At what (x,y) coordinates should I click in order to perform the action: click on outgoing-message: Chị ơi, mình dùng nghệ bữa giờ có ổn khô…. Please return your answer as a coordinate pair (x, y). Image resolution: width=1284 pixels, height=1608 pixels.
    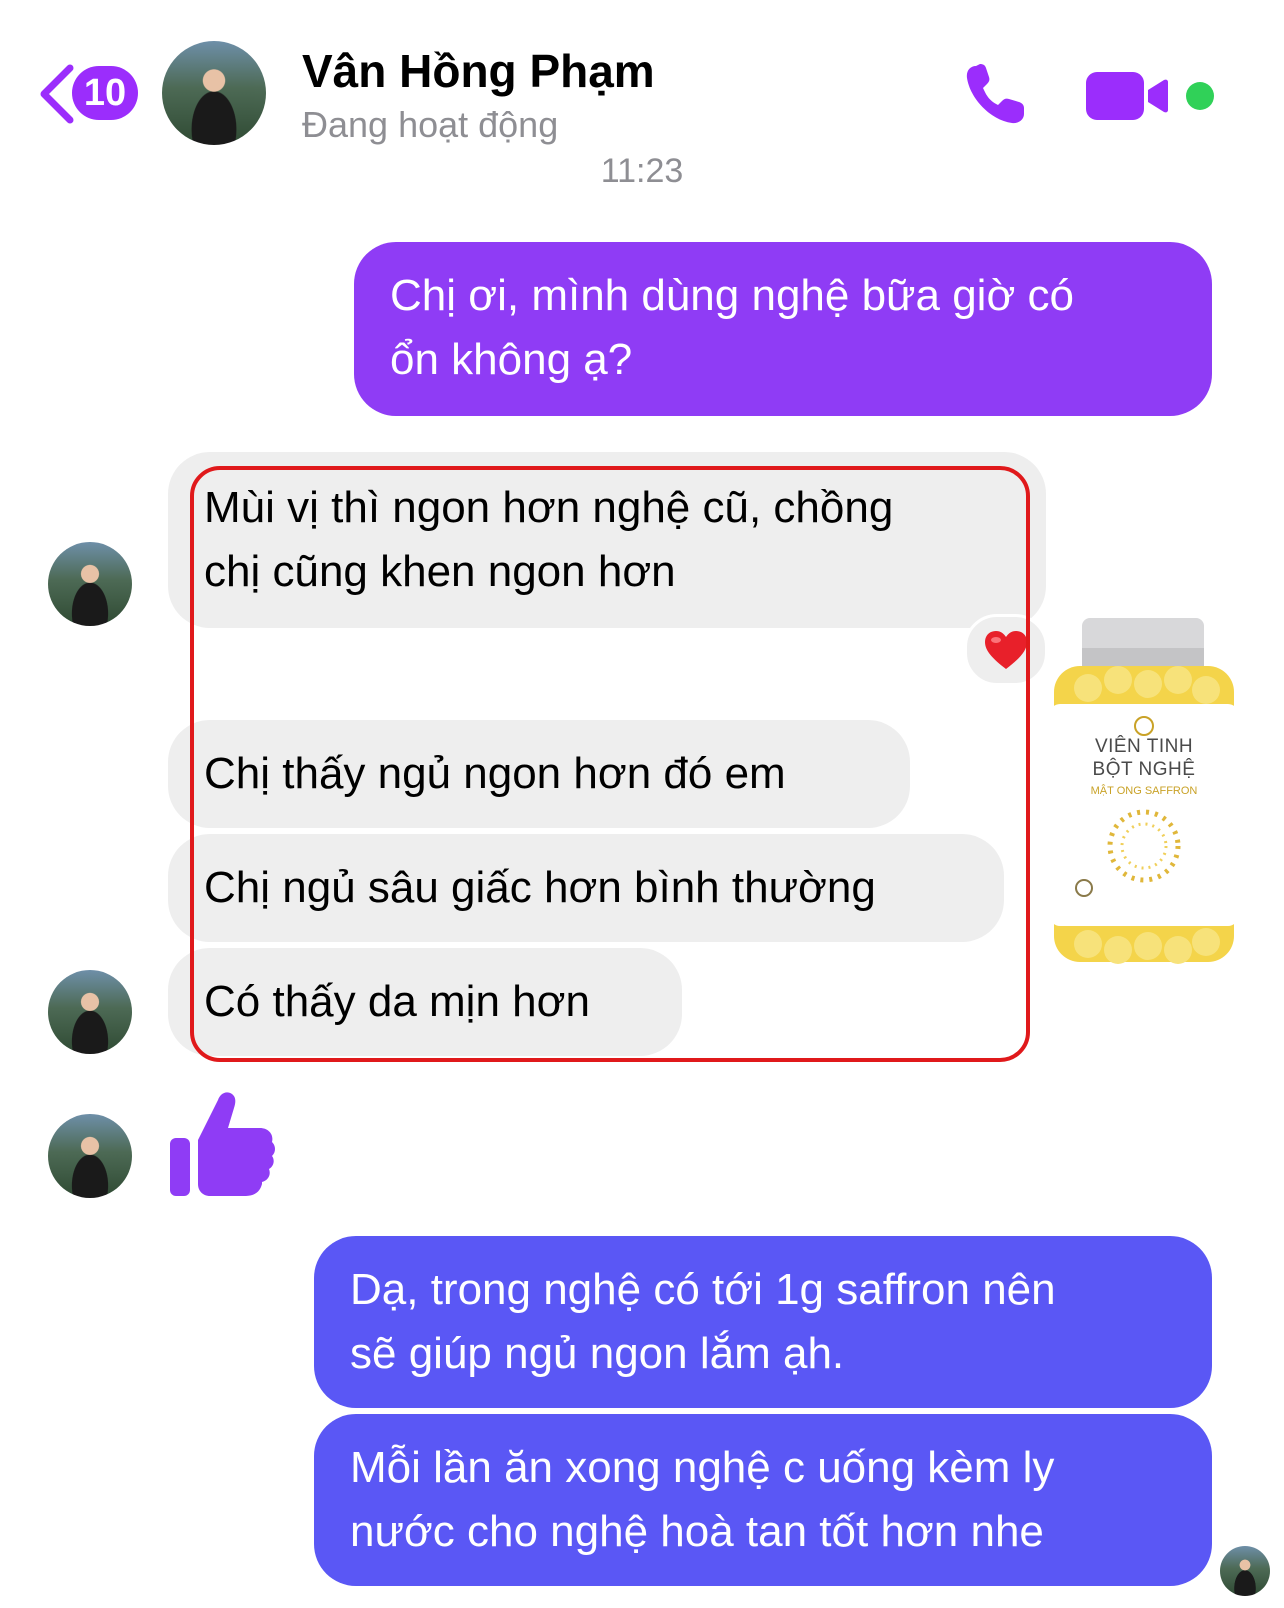
    Looking at the image, I should click on (783, 329).